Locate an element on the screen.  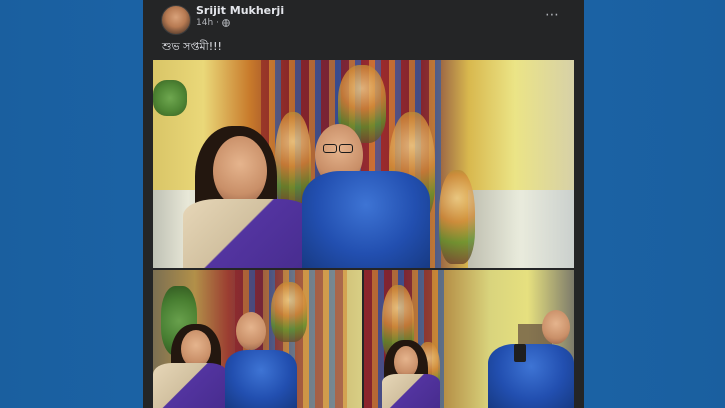
woman-face-shape is located at coordinates (240, 171).